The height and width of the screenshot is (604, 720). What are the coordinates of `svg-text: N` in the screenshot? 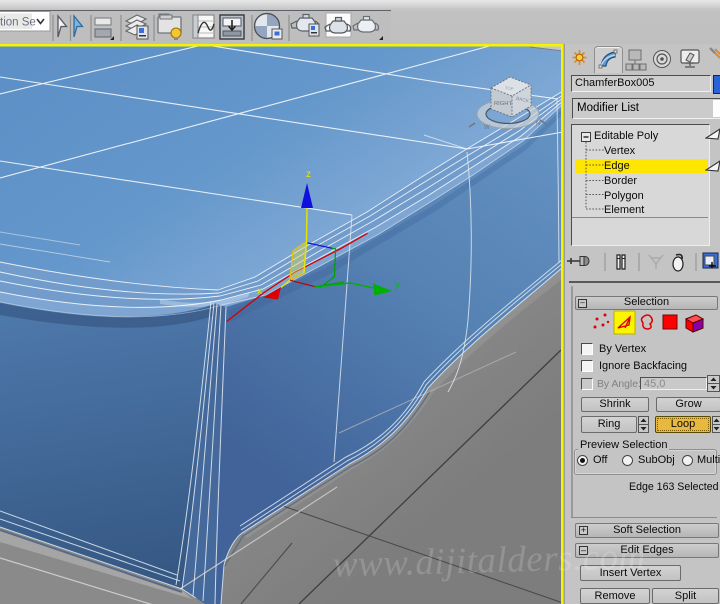 It's located at (538, 124).